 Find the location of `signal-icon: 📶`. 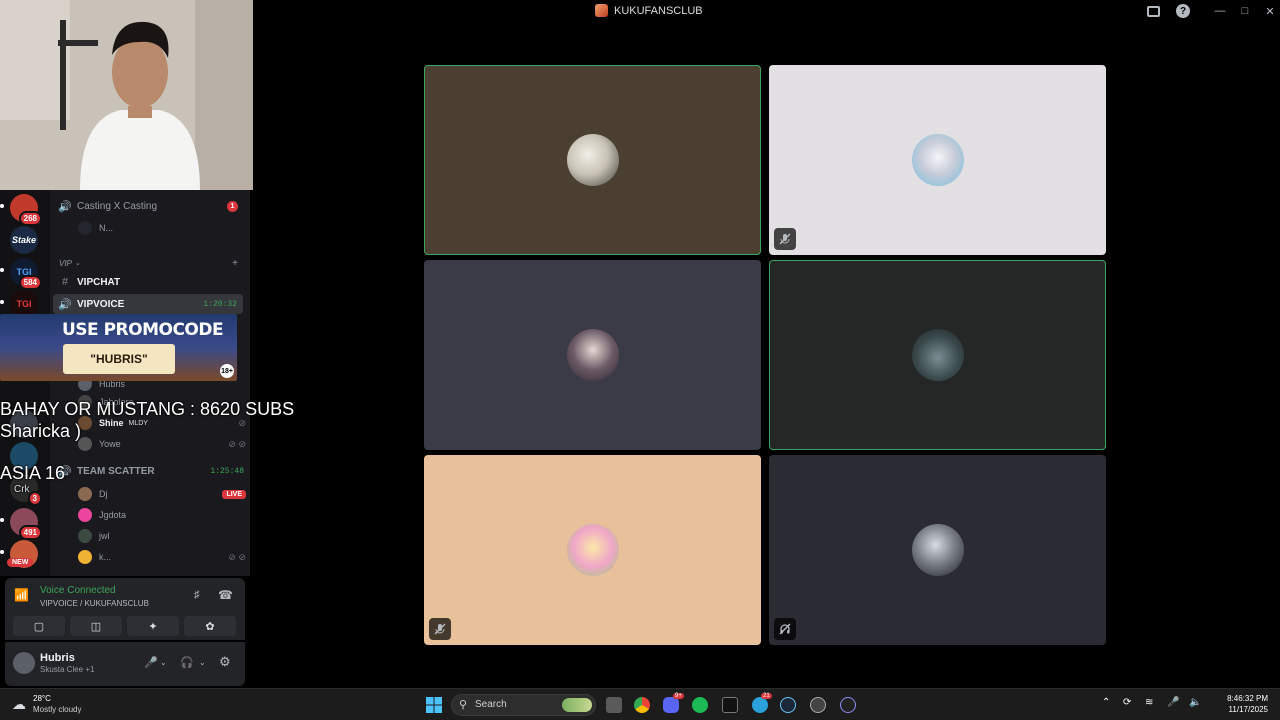

signal-icon: 📶 is located at coordinates (21, 595).